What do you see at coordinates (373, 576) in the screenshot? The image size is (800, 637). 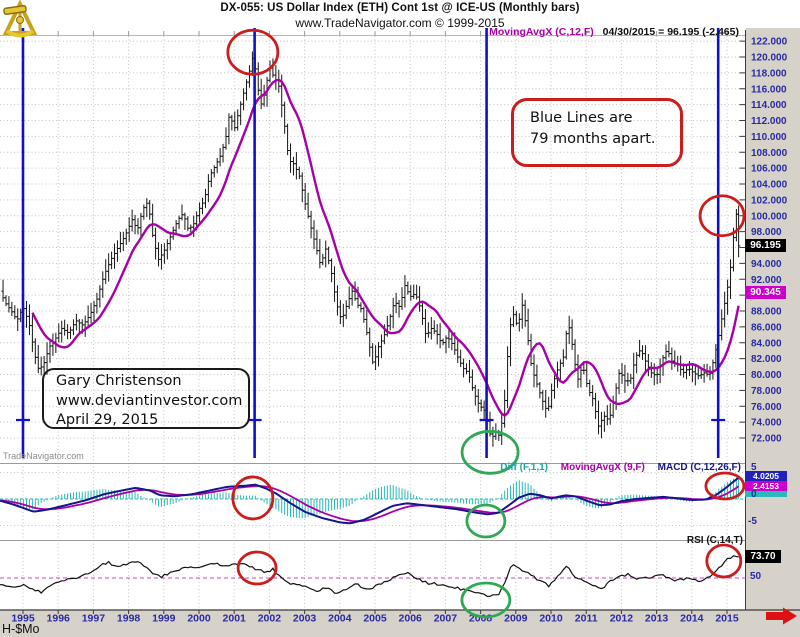 I see `rsi-panel` at bounding box center [373, 576].